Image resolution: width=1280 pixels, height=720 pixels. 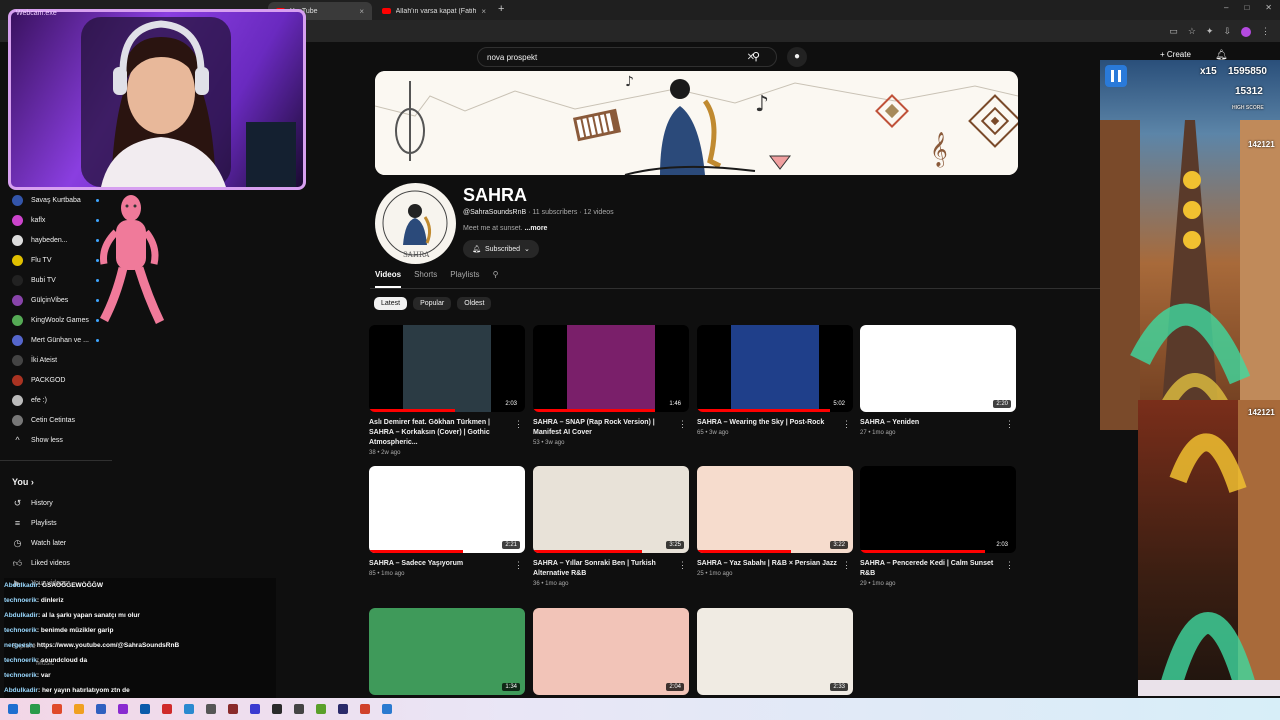 I want to click on video-card: 1:34, so click(x=447, y=651).